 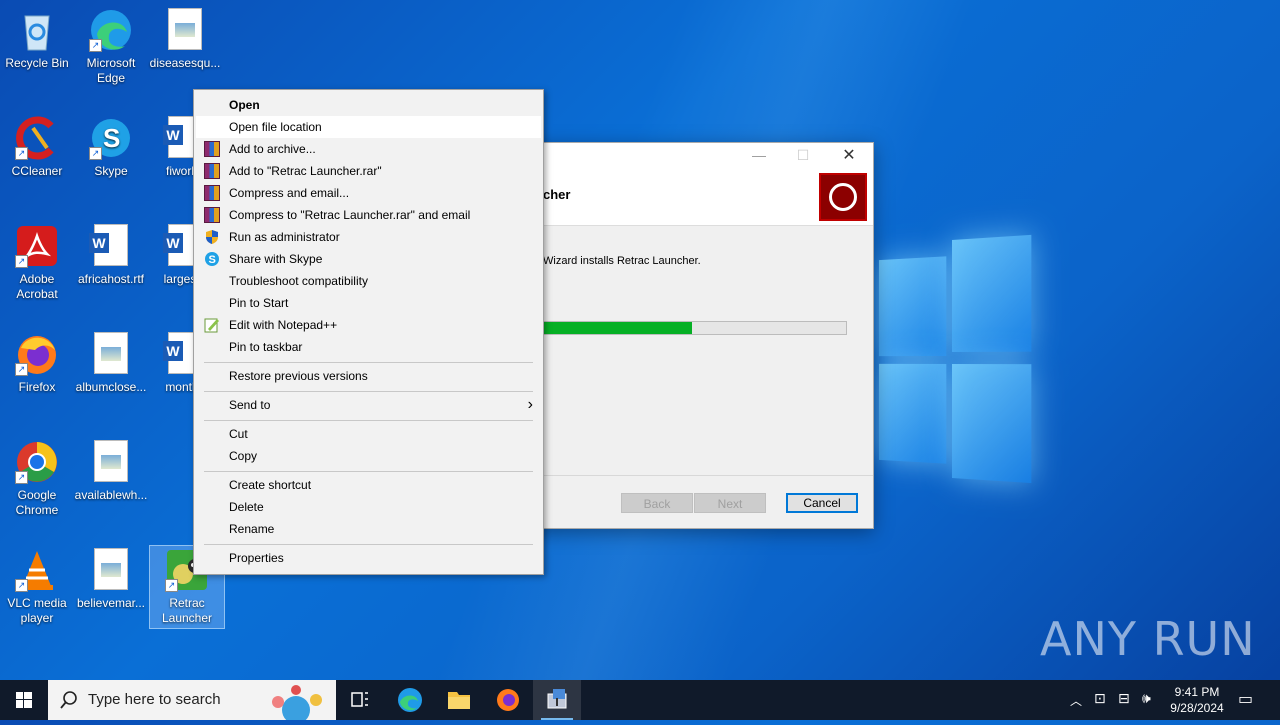 I want to click on desktop-icon-microsoft-edge: ↗ Microsoft Edge, so click(x=111, y=44).